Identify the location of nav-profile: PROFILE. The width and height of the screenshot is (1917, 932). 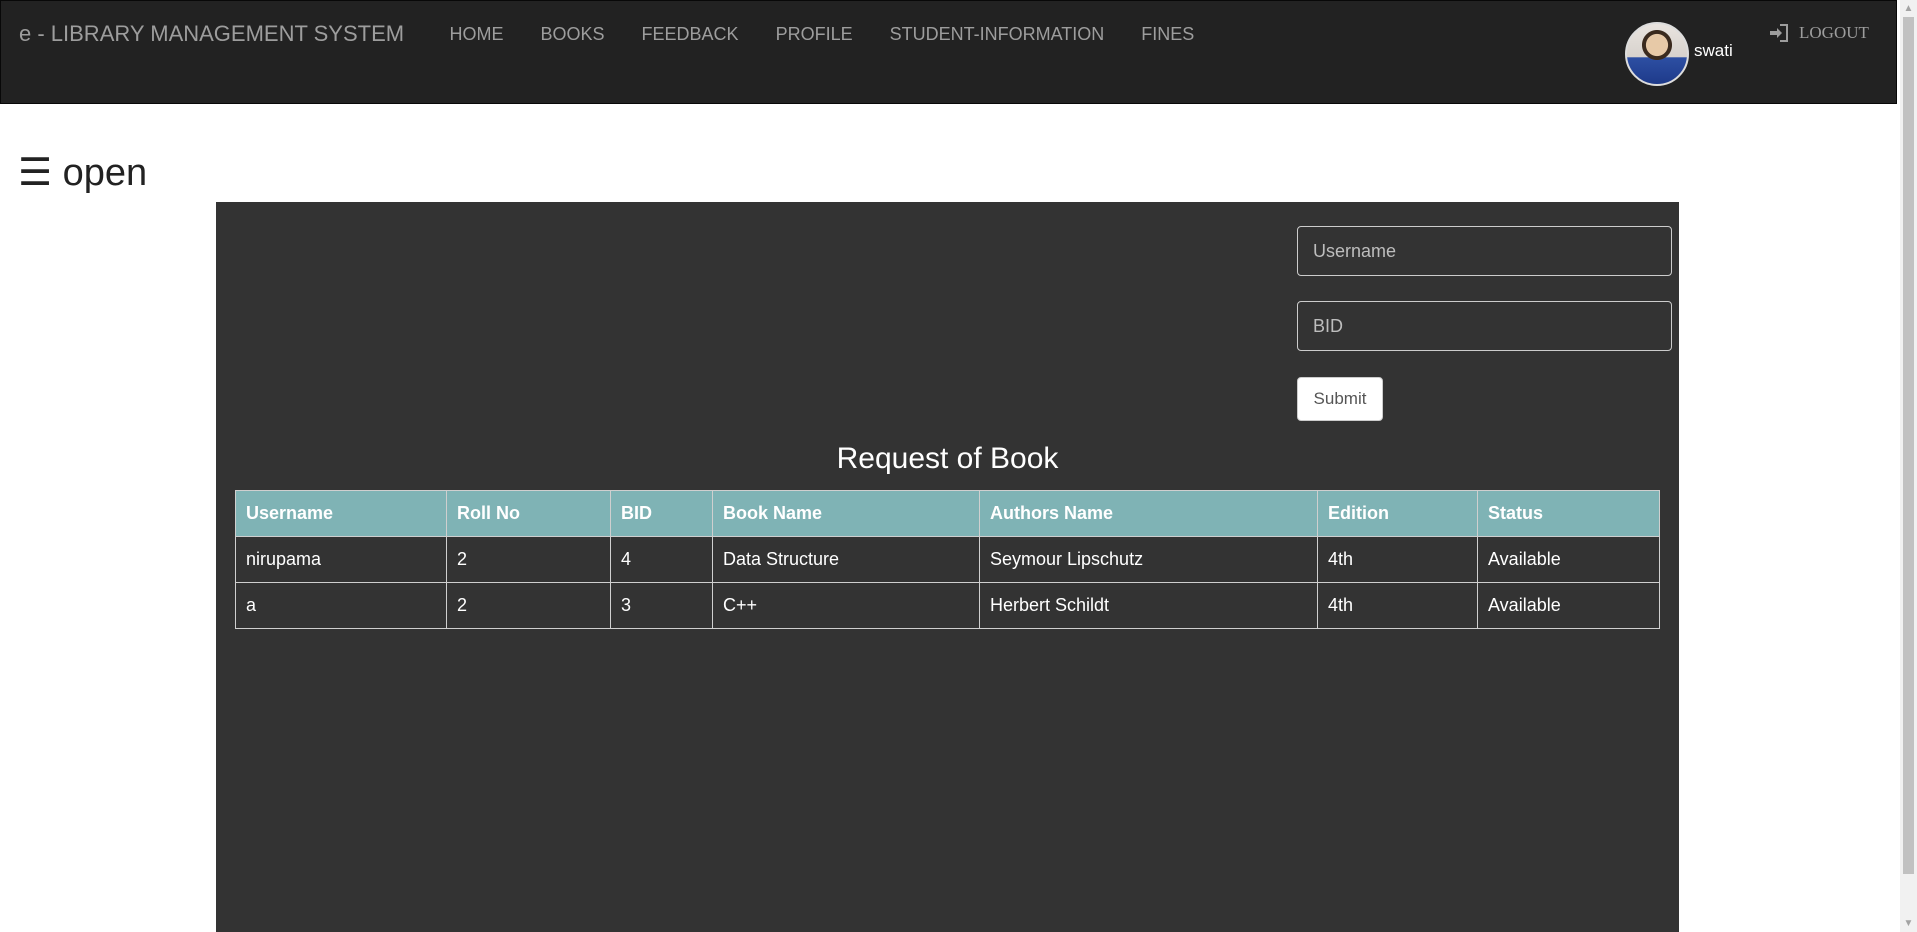
(814, 34).